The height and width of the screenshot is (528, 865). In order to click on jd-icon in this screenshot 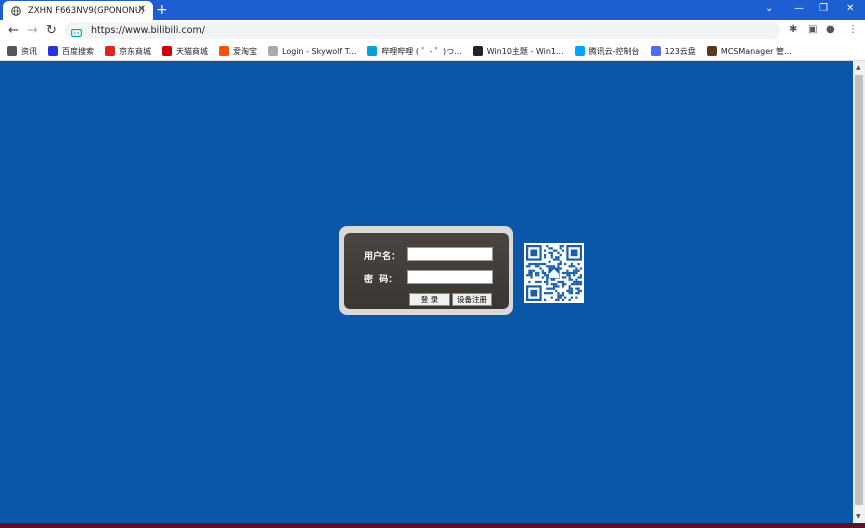, I will do `click(110, 51)`.